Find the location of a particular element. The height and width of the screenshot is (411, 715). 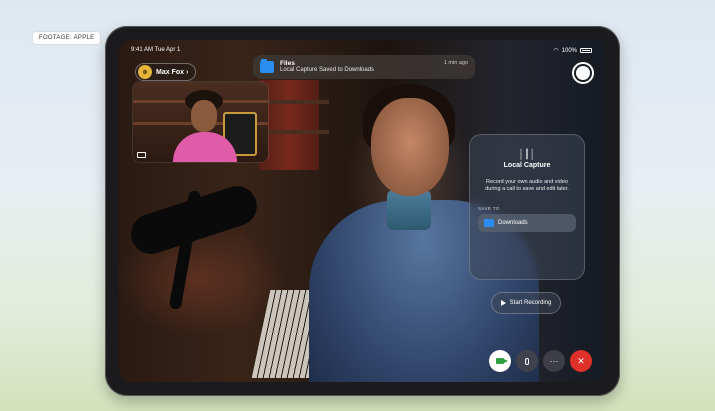

battery-percent: 100% is located at coordinates (569, 50).